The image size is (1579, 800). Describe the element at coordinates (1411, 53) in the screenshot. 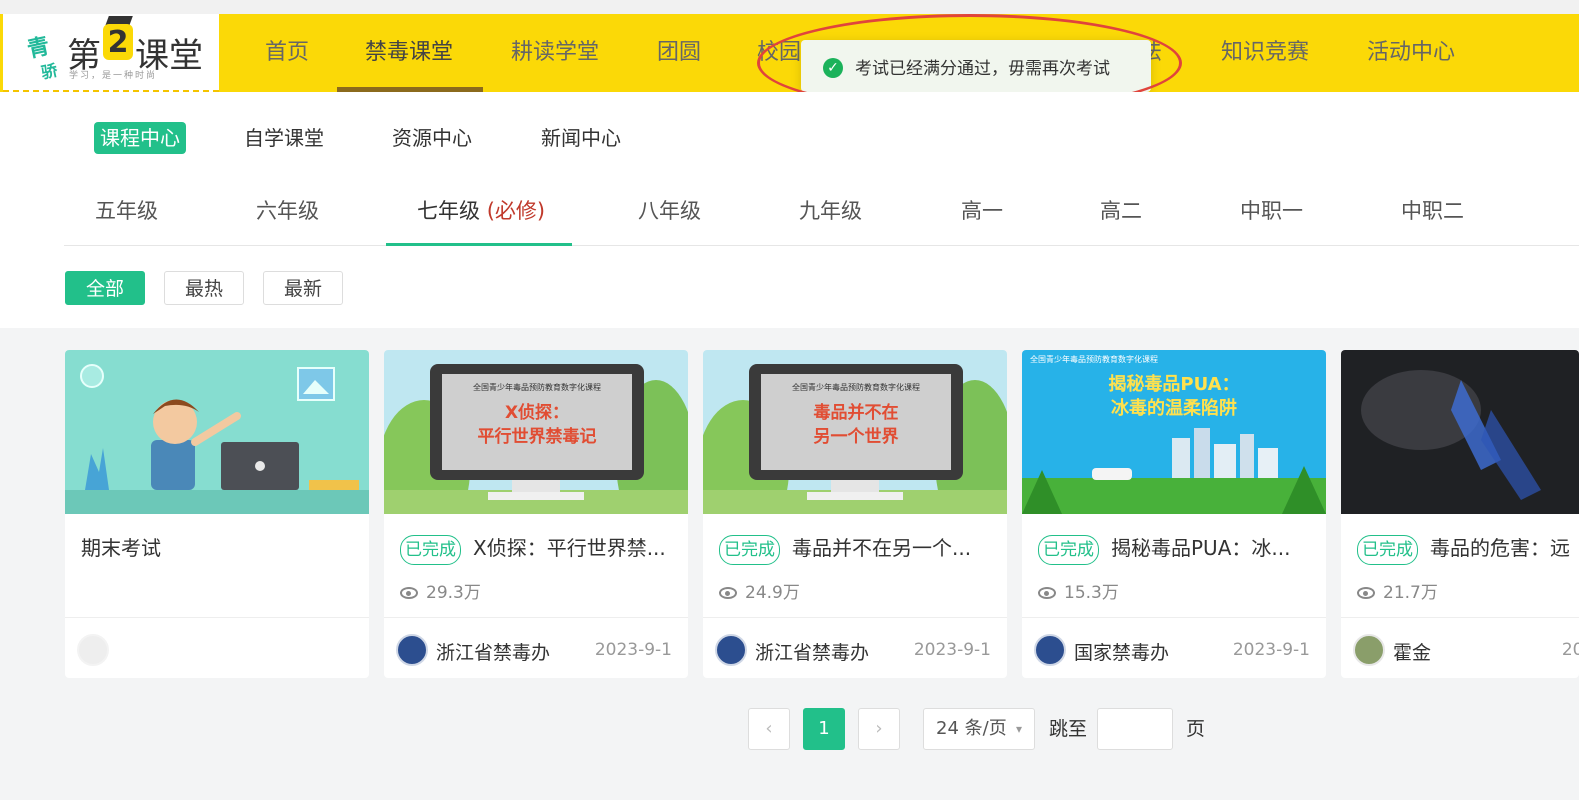

I see `nav-activity: 活动中心` at that location.